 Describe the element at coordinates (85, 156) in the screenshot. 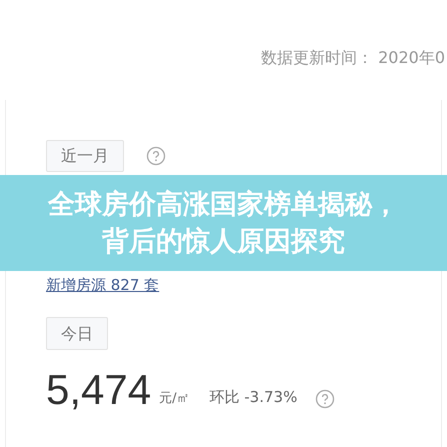

I see `period-tab: 近一月` at that location.